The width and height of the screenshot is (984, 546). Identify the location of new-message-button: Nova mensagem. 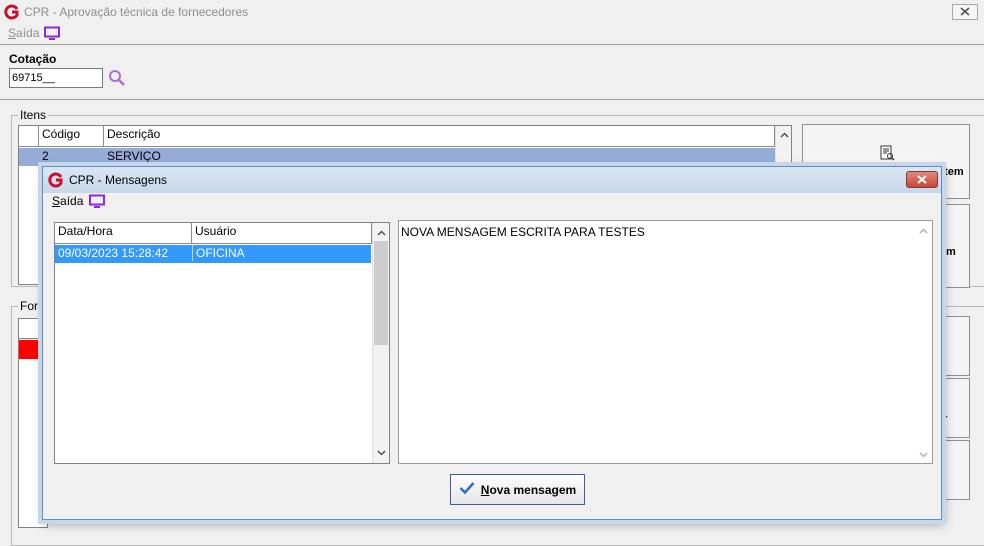
(517, 489).